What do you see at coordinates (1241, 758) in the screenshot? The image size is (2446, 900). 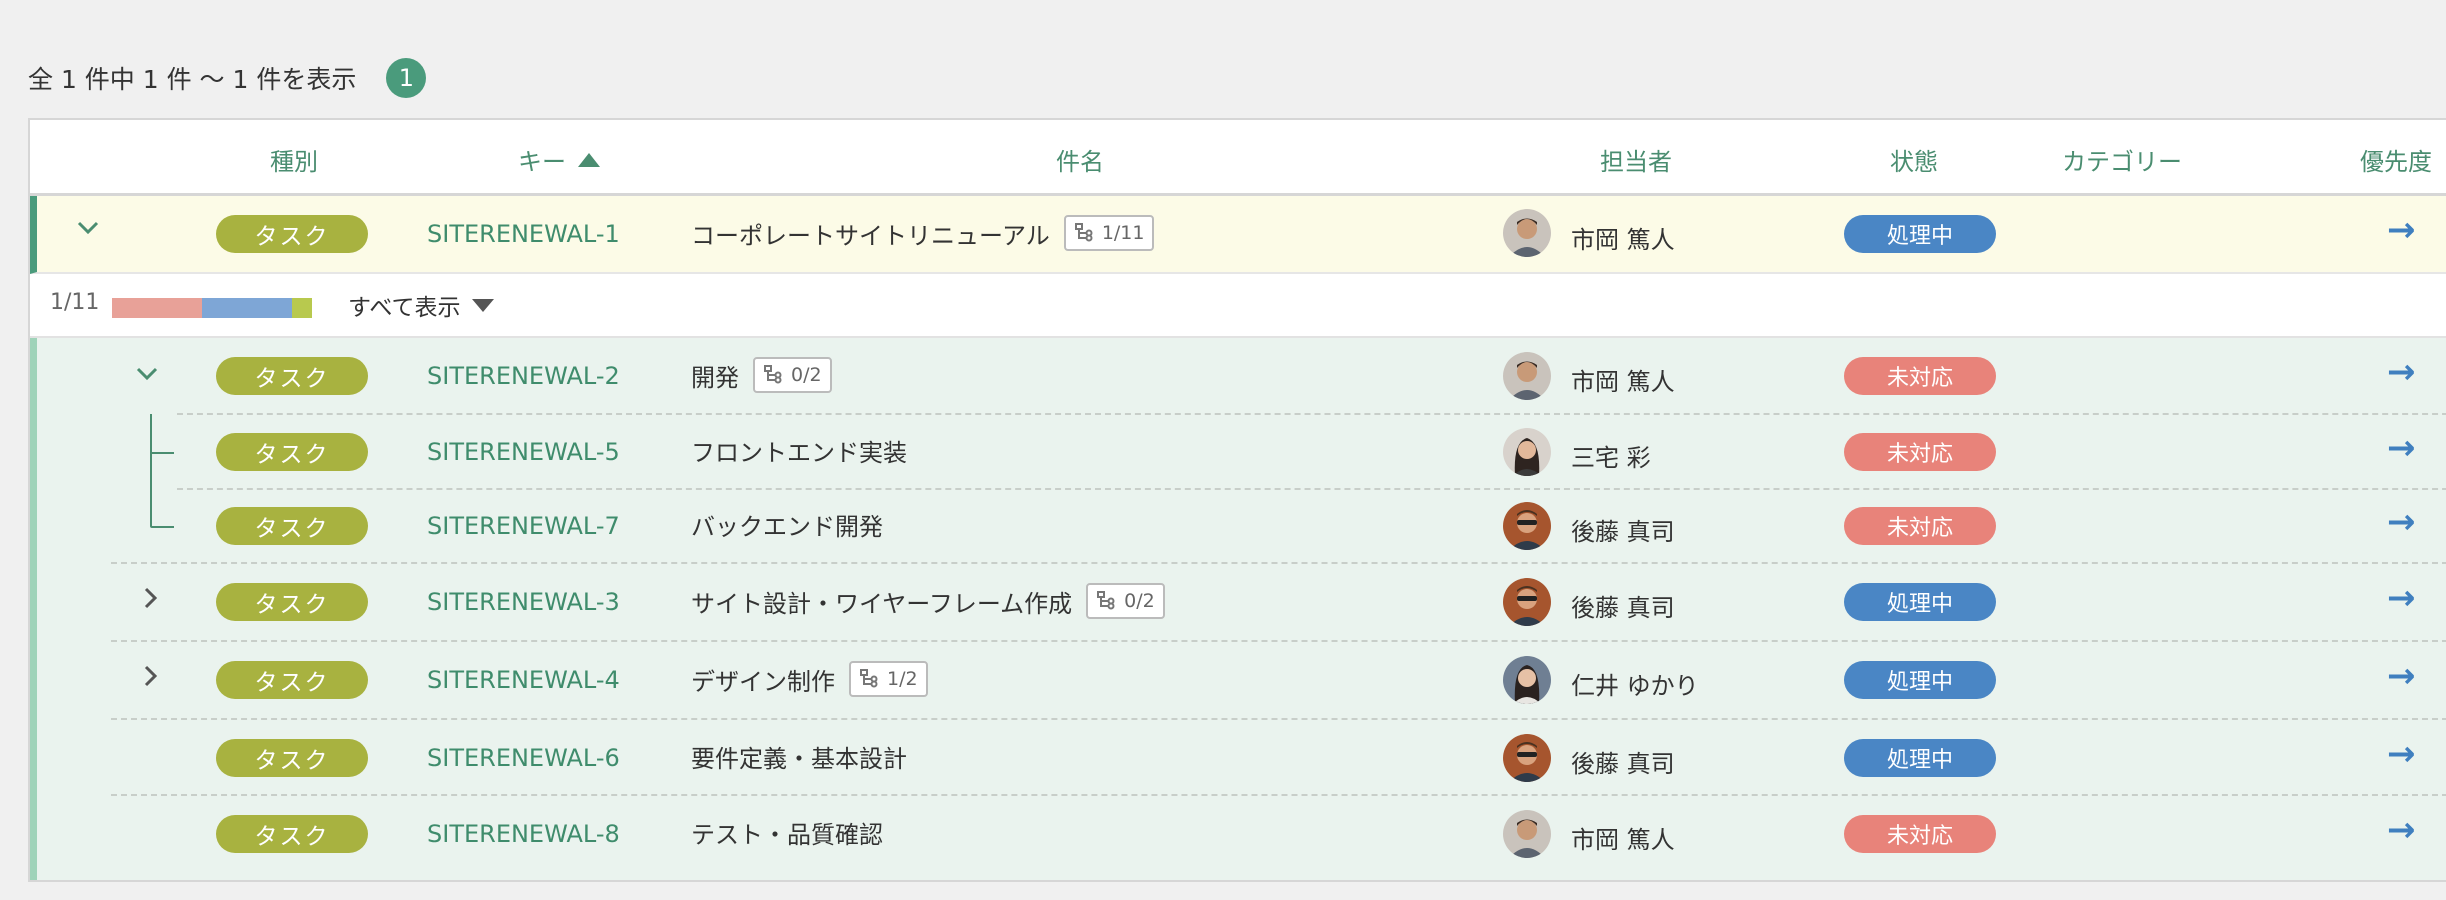 I see `child-issue-row: タスク SITERENEWAL-6 要件定義・基本設計 後藤 真司 処理中 →` at bounding box center [1241, 758].